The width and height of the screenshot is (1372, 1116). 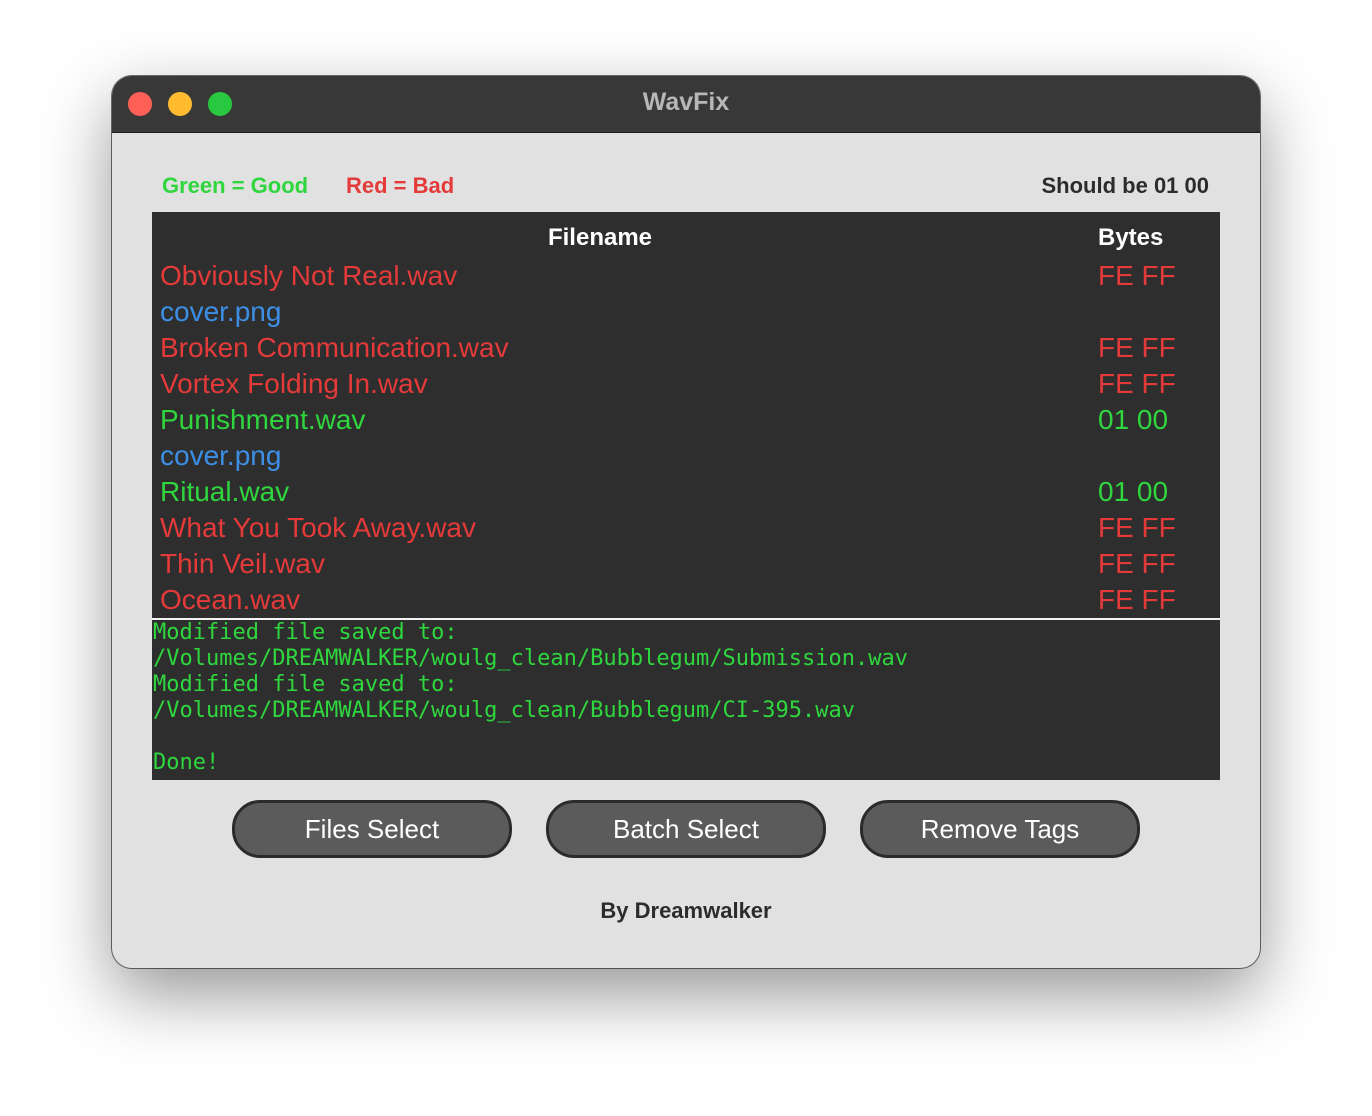 What do you see at coordinates (400, 185) in the screenshot?
I see `legend-bad-label: Red = Bad` at bounding box center [400, 185].